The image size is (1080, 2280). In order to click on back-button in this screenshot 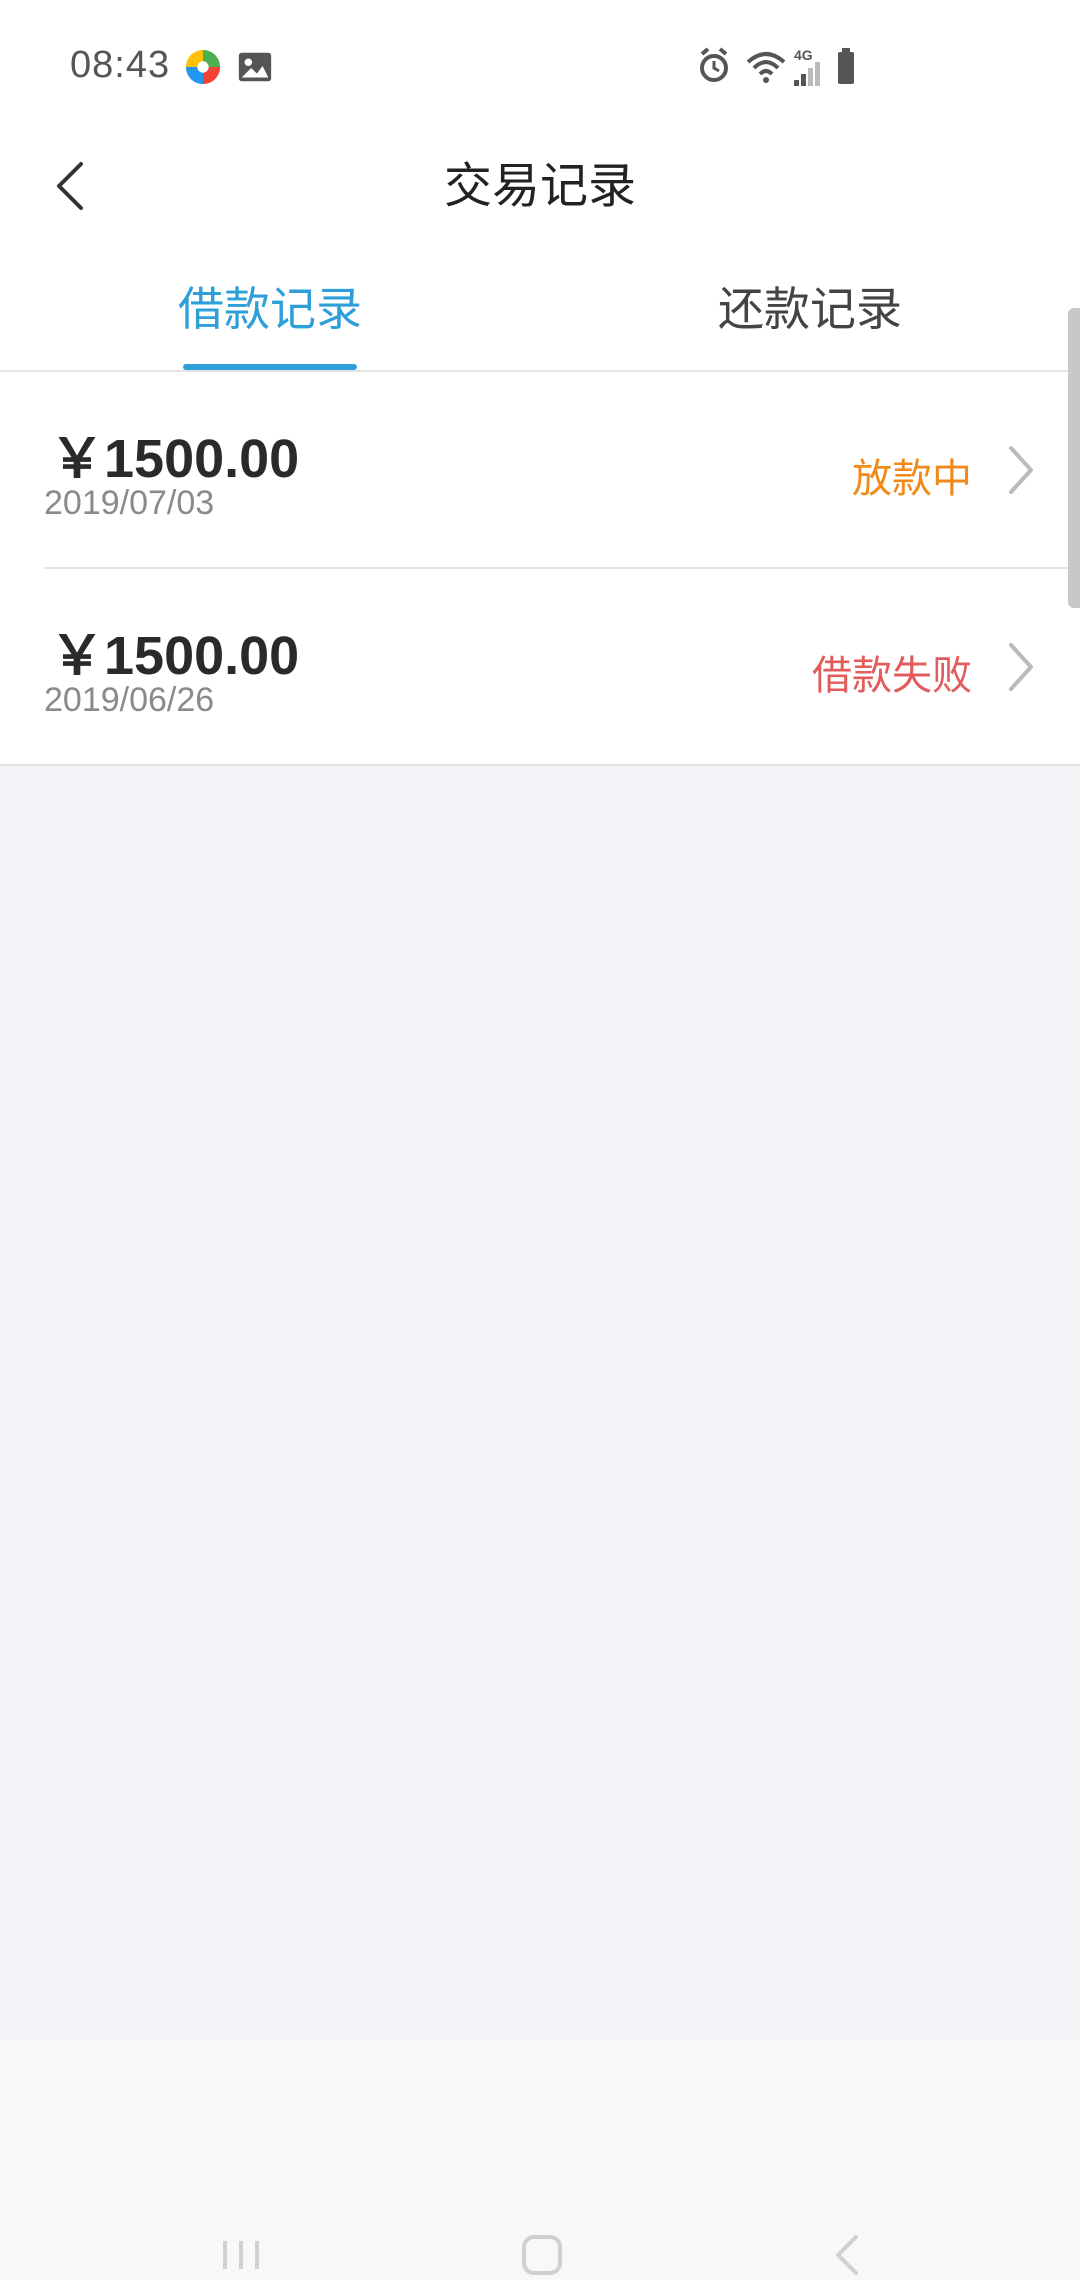, I will do `click(70, 186)`.